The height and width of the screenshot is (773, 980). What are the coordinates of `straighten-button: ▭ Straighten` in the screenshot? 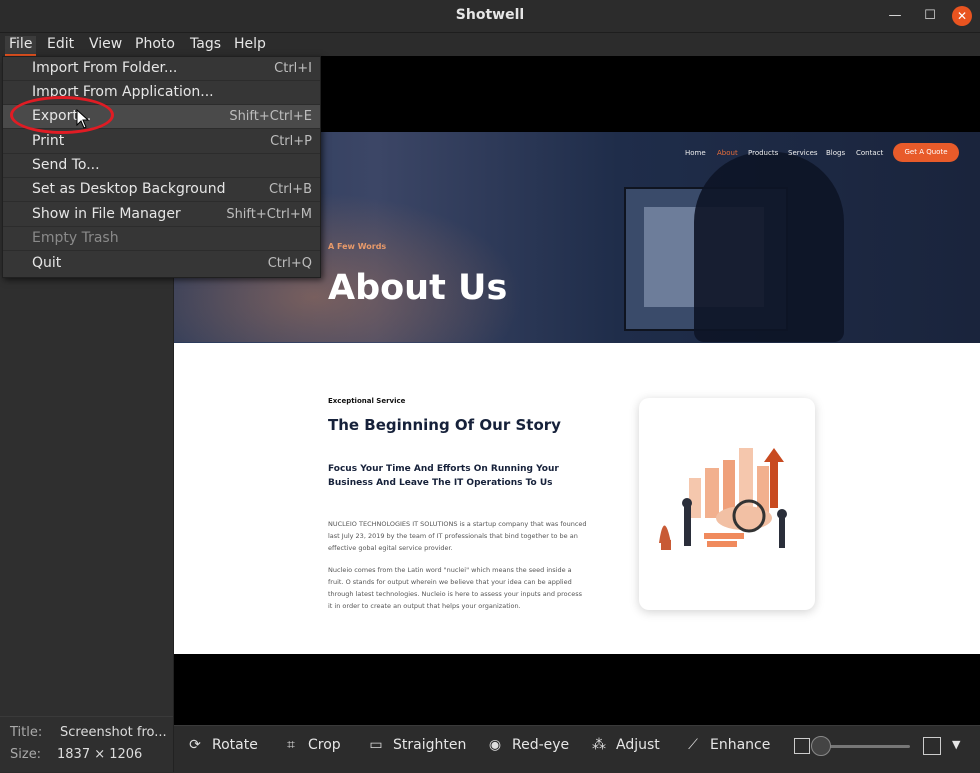 It's located at (416, 745).